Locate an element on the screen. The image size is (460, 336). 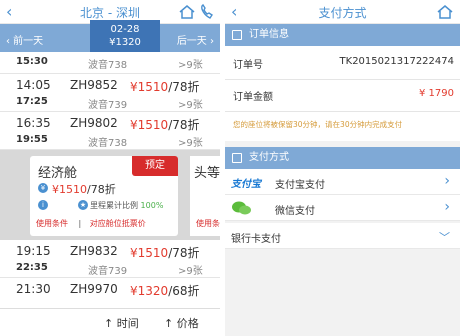
date-bar: ‹ 前一天 02-28 ¥1320 后一天 › is located at coordinates (110, 36).